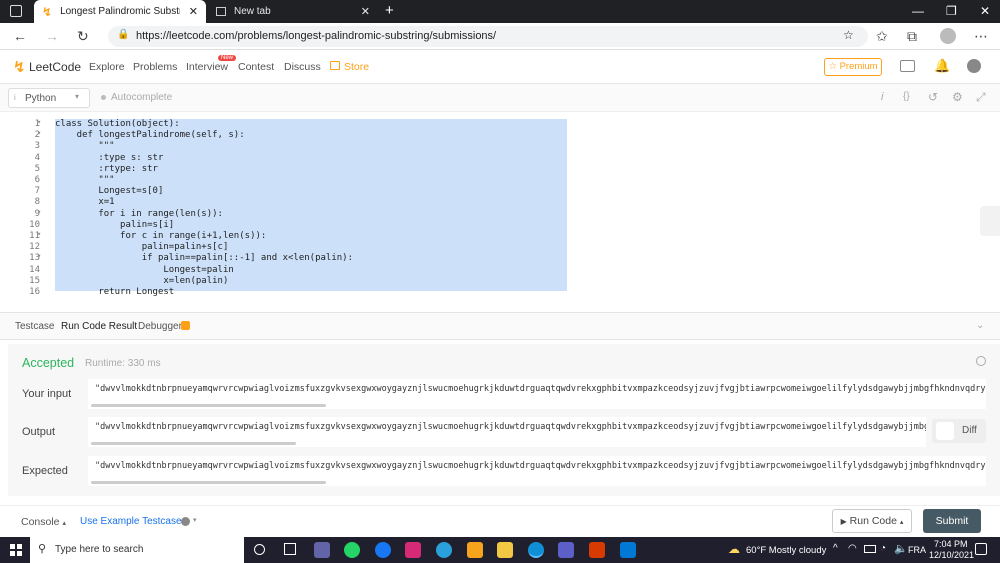  Describe the element at coordinates (734, 549) in the screenshot. I see `weather-icon: ☁` at that location.